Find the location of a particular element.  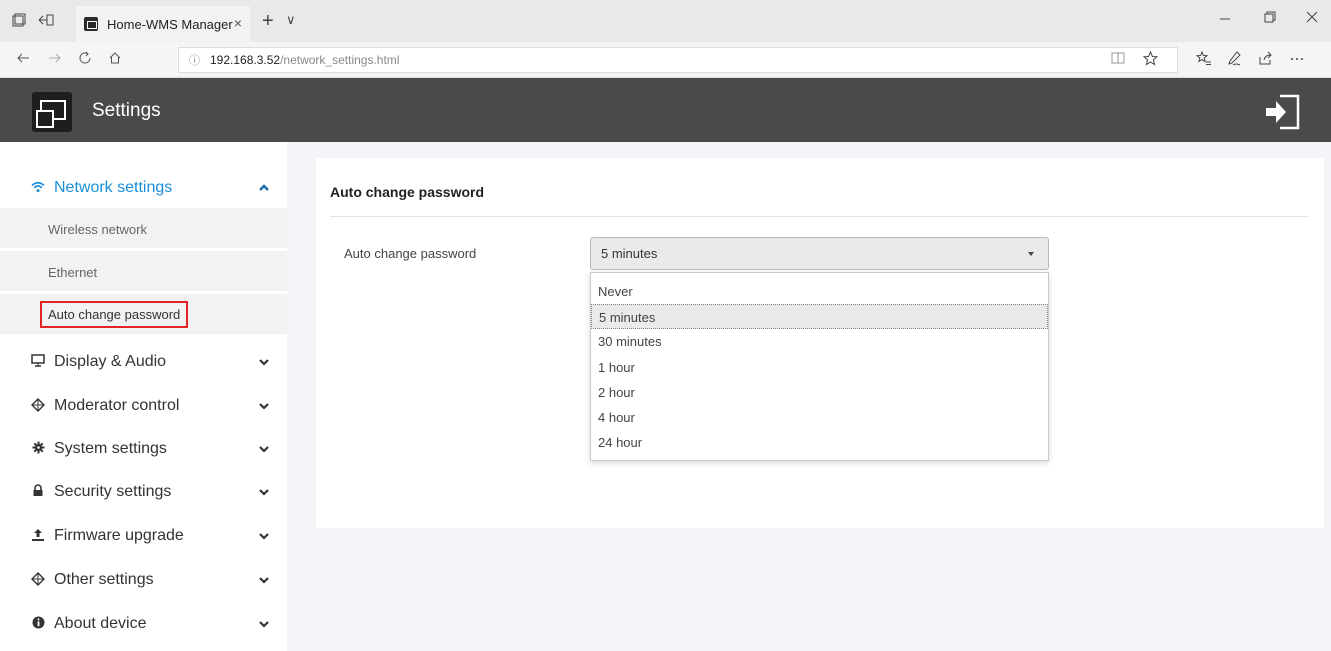

upload-icon is located at coordinates (38, 536).